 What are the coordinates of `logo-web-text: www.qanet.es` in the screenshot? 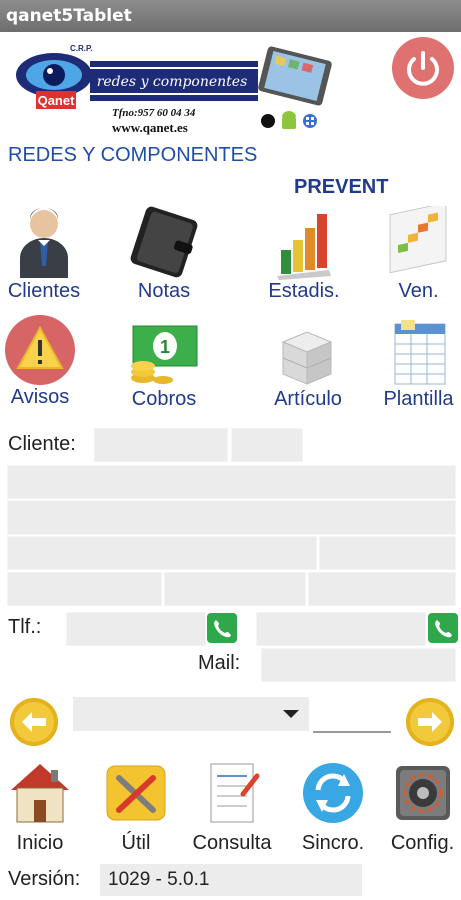 It's located at (150, 127).